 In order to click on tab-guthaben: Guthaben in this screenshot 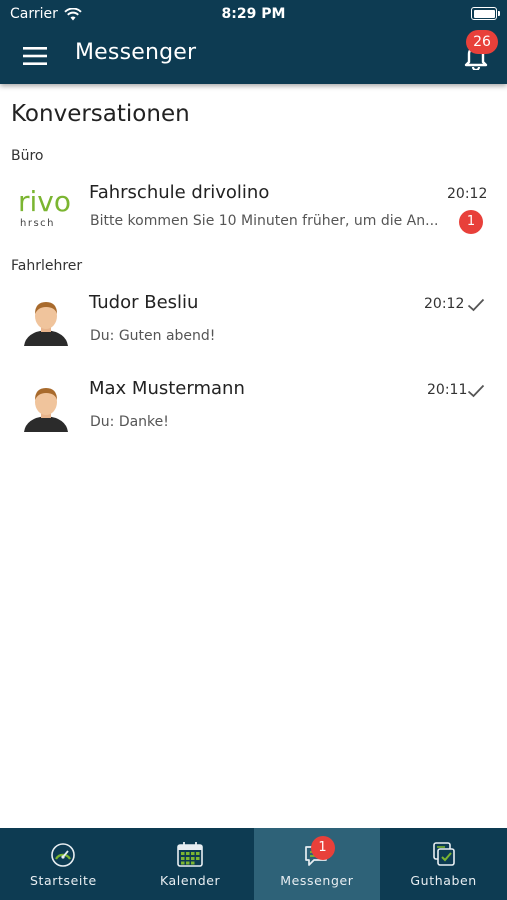, I will do `click(443, 864)`.